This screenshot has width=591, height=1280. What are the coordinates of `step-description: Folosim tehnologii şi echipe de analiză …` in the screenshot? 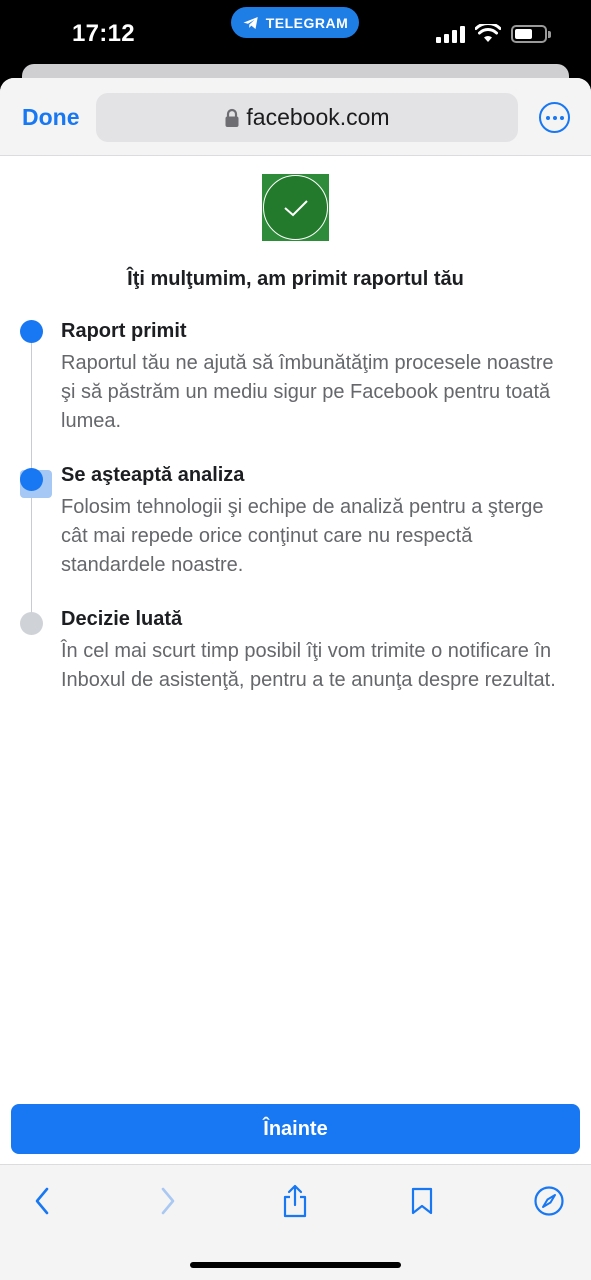 It's located at (302, 536).